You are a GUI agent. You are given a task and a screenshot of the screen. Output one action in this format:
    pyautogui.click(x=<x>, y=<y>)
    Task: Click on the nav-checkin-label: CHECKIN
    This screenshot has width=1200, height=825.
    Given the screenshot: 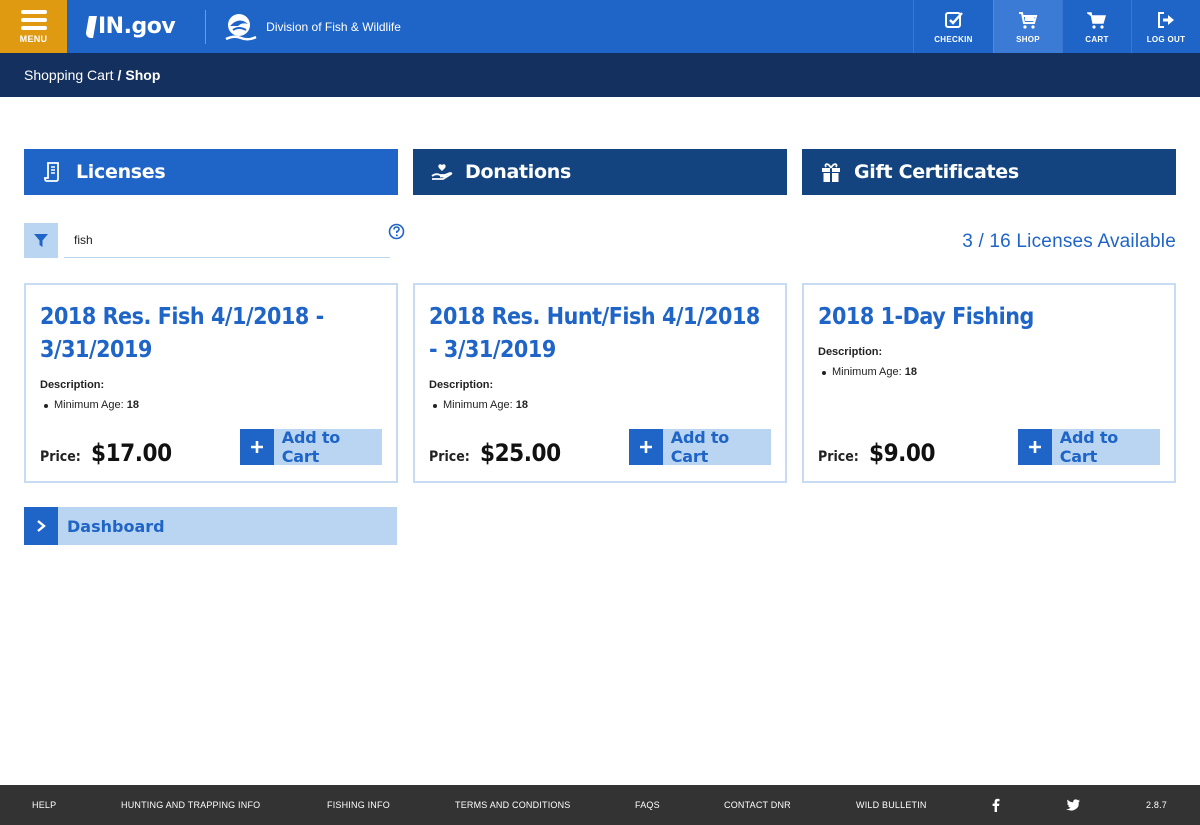 What is the action you would take?
    pyautogui.click(x=953, y=39)
    